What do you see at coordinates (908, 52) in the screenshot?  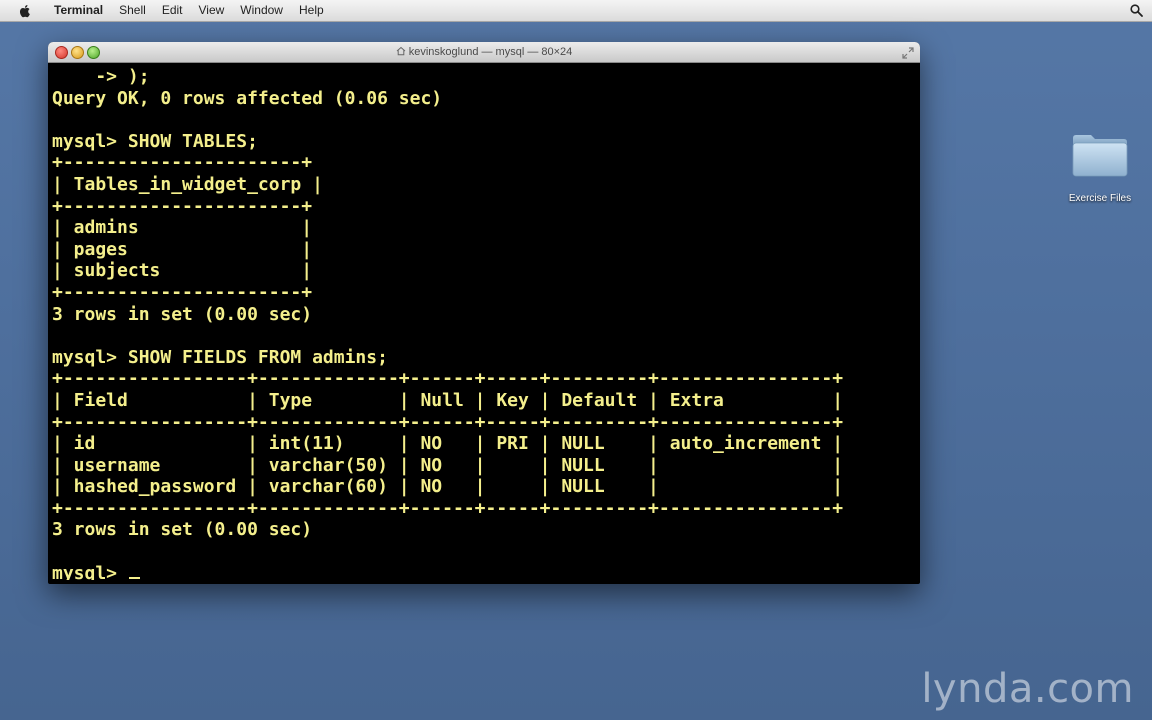 I see `fullscreen-icon` at bounding box center [908, 52].